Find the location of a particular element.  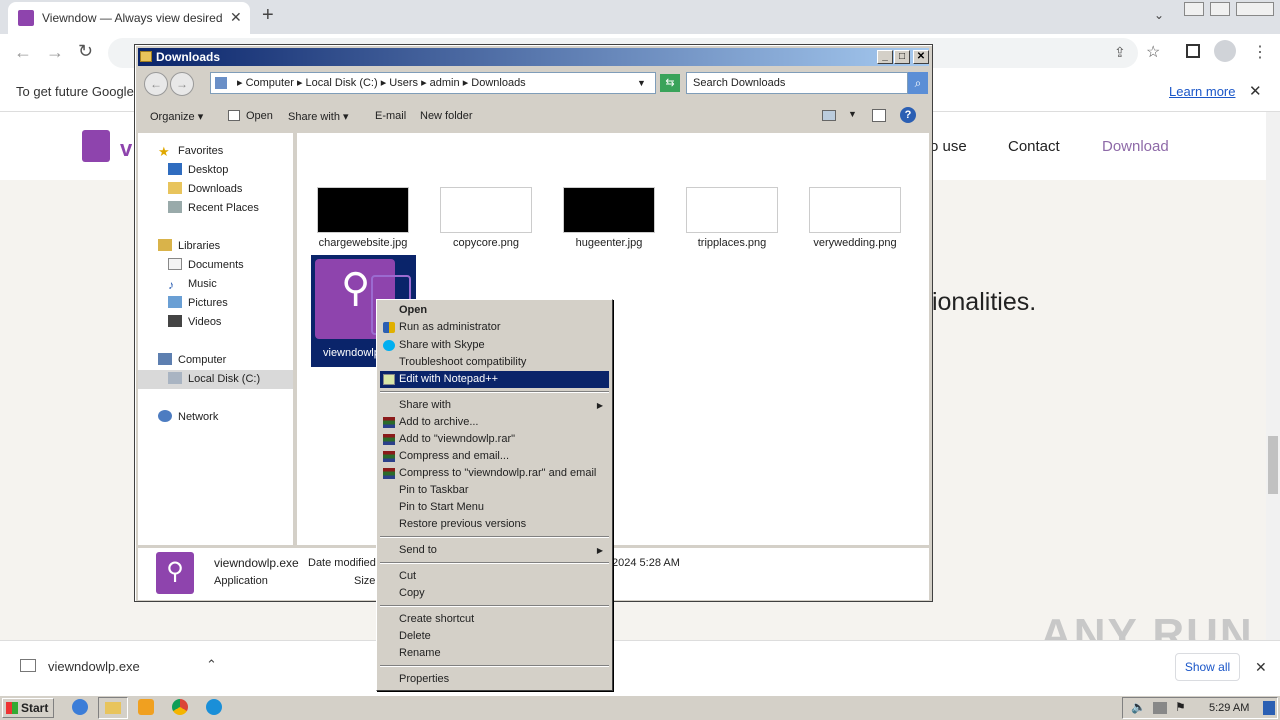

learn-more-link: Learn more is located at coordinates (1202, 91).